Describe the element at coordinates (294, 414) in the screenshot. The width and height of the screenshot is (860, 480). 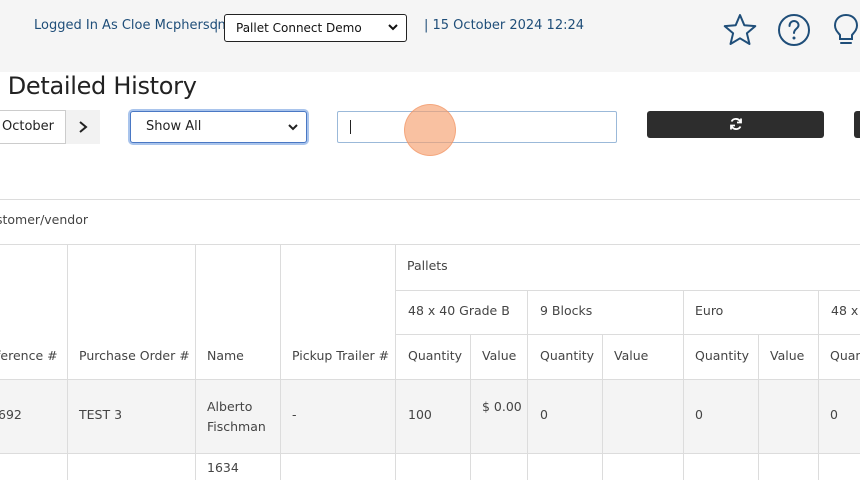
I see `row-pickup-trailer: -` at that location.